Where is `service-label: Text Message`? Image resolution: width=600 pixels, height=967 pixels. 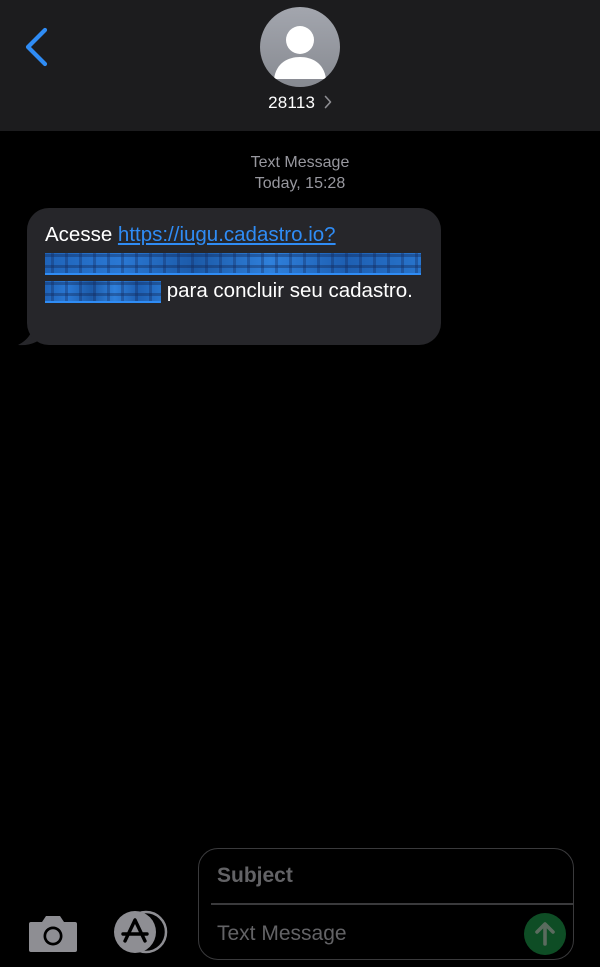 service-label: Text Message is located at coordinates (300, 162).